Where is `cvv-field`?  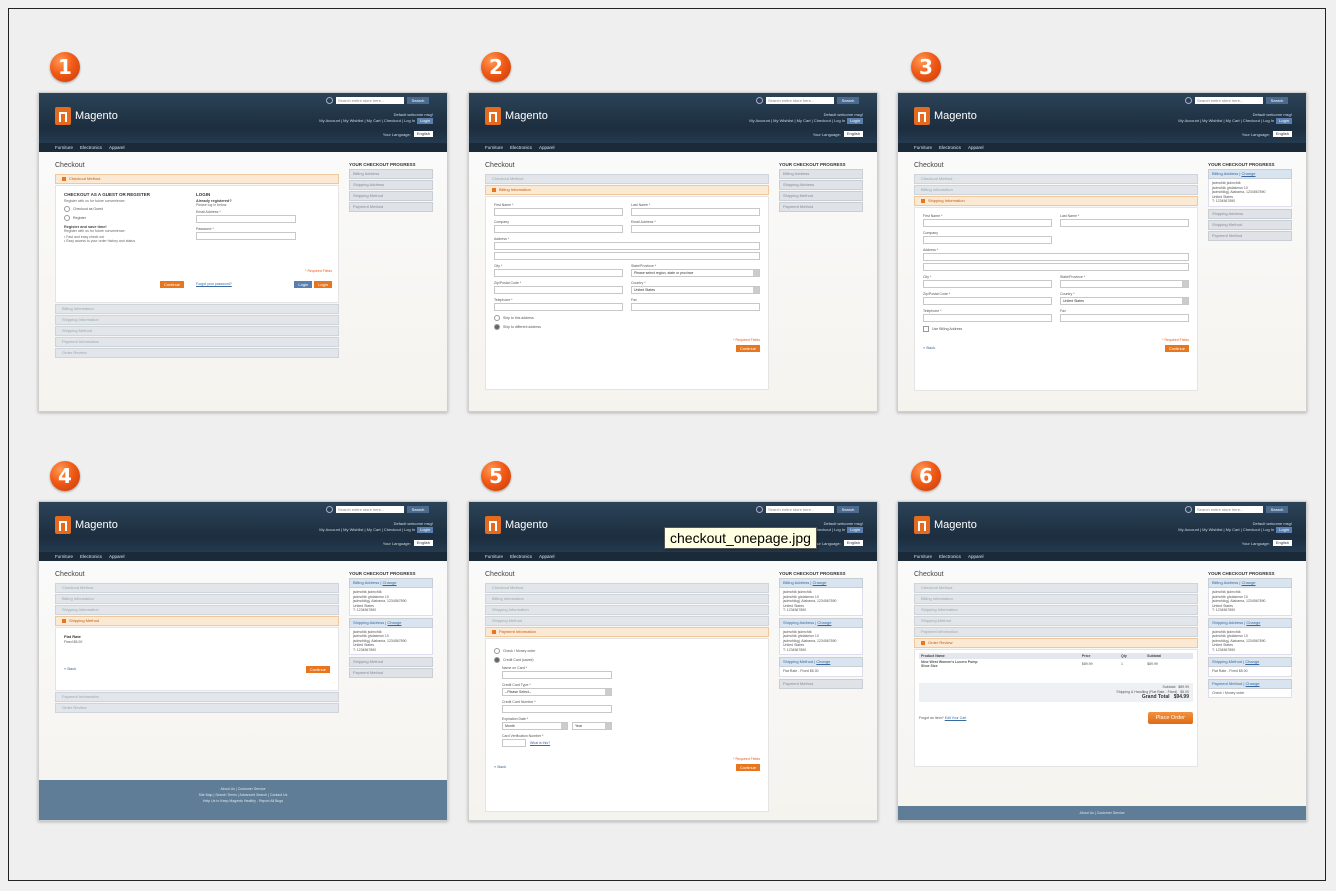
cvv-field is located at coordinates (514, 743).